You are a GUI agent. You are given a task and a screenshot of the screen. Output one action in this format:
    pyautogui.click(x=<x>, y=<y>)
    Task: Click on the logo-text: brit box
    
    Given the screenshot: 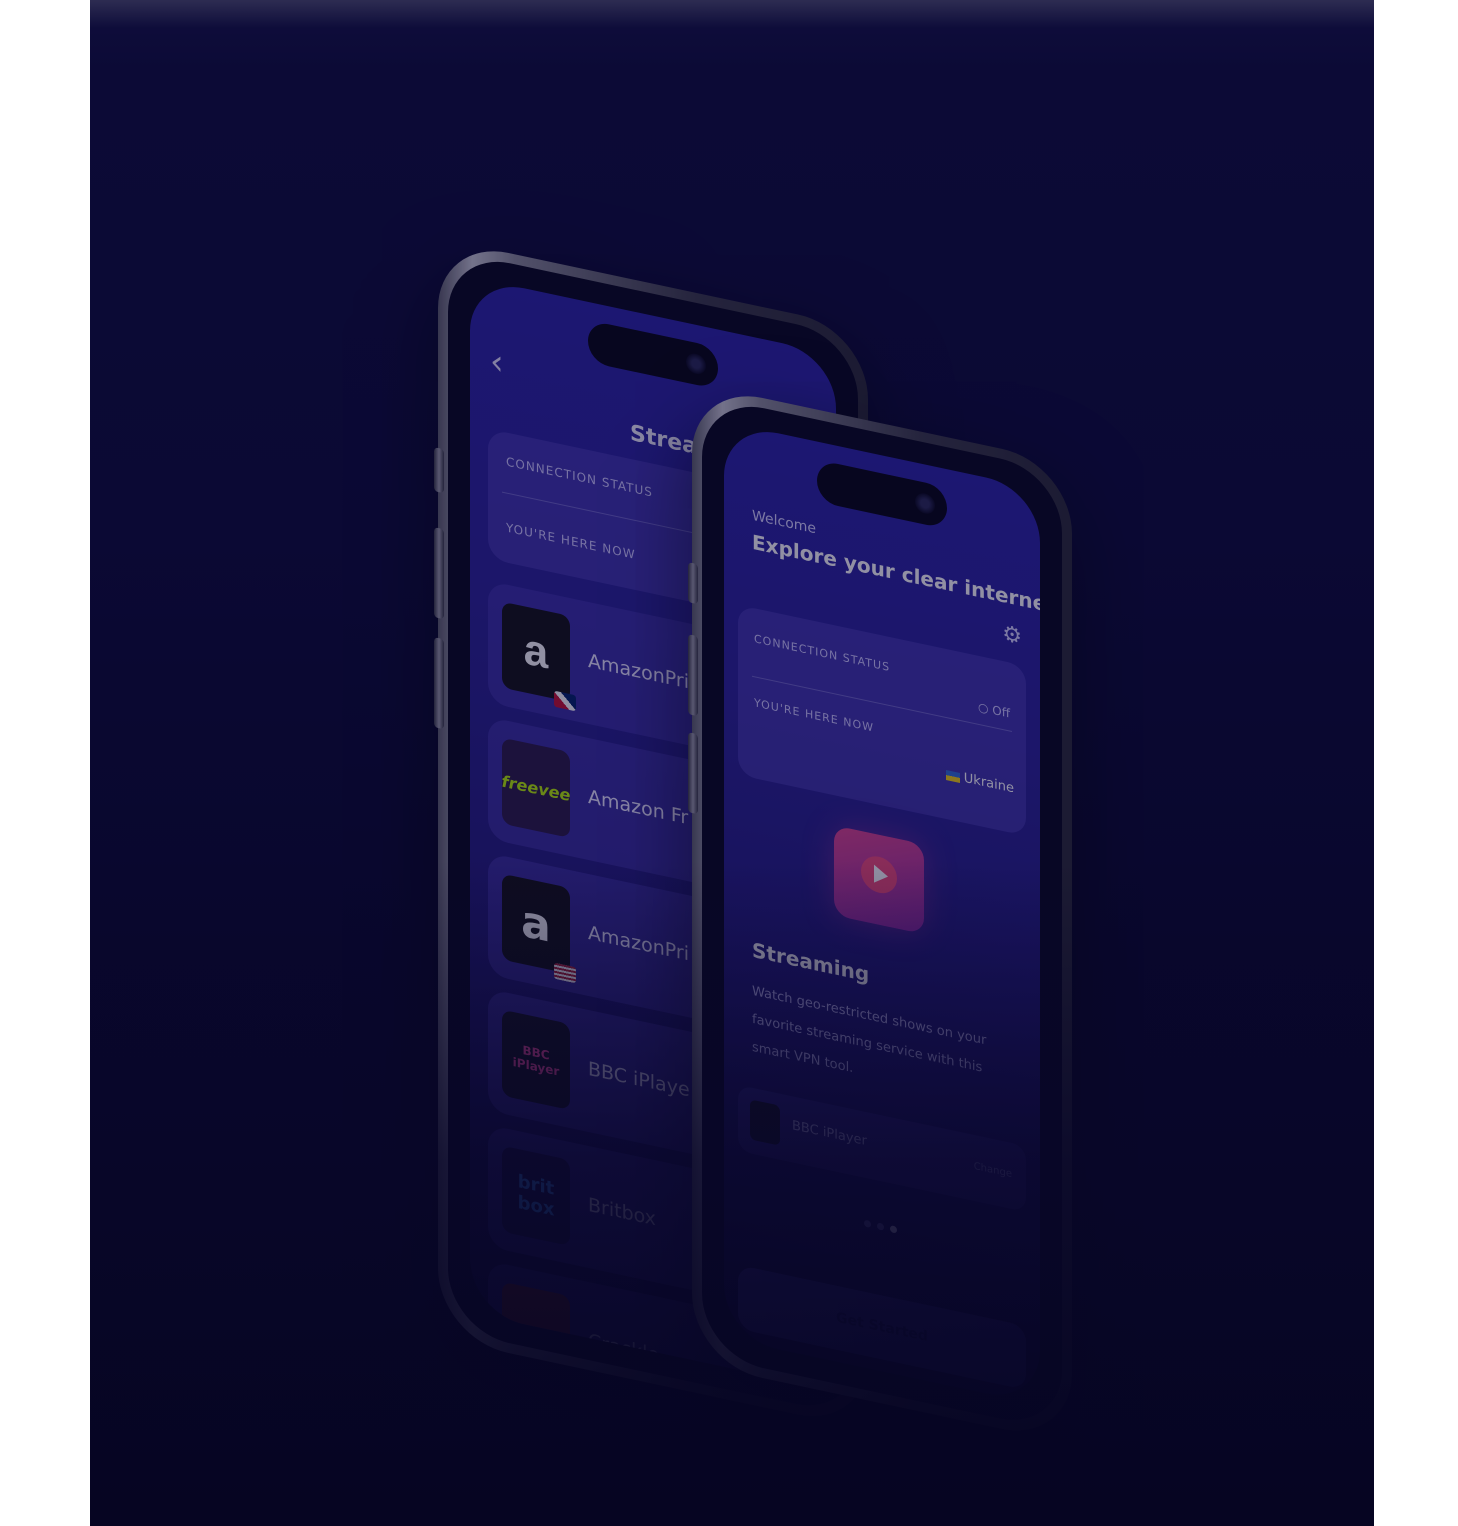 What is the action you would take?
    pyautogui.click(x=536, y=1195)
    